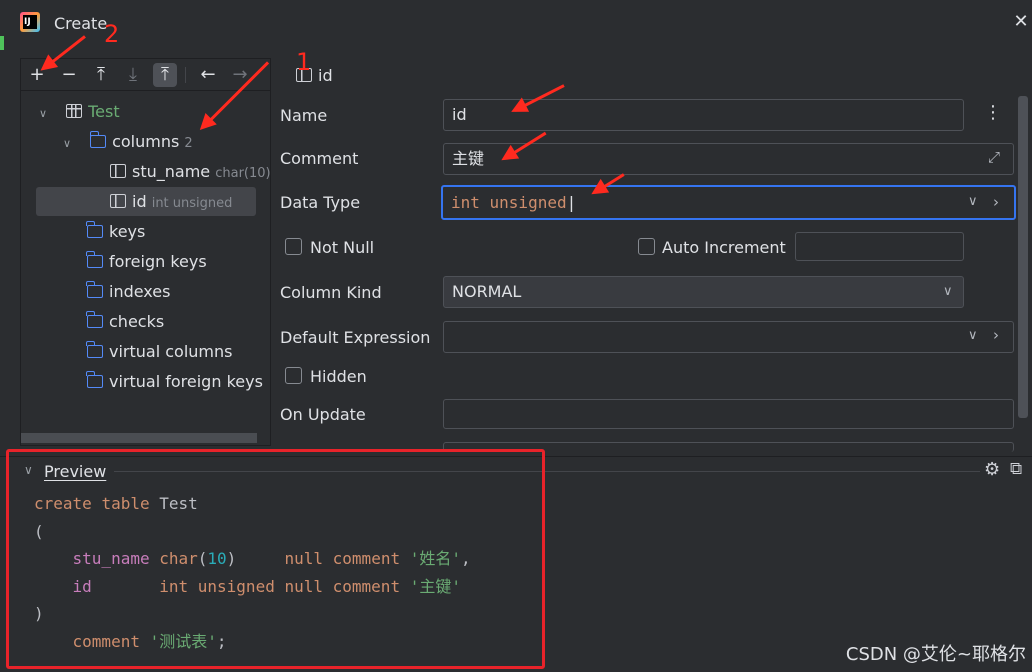  I want to click on datatype-input: int unsigned|, so click(728, 202).